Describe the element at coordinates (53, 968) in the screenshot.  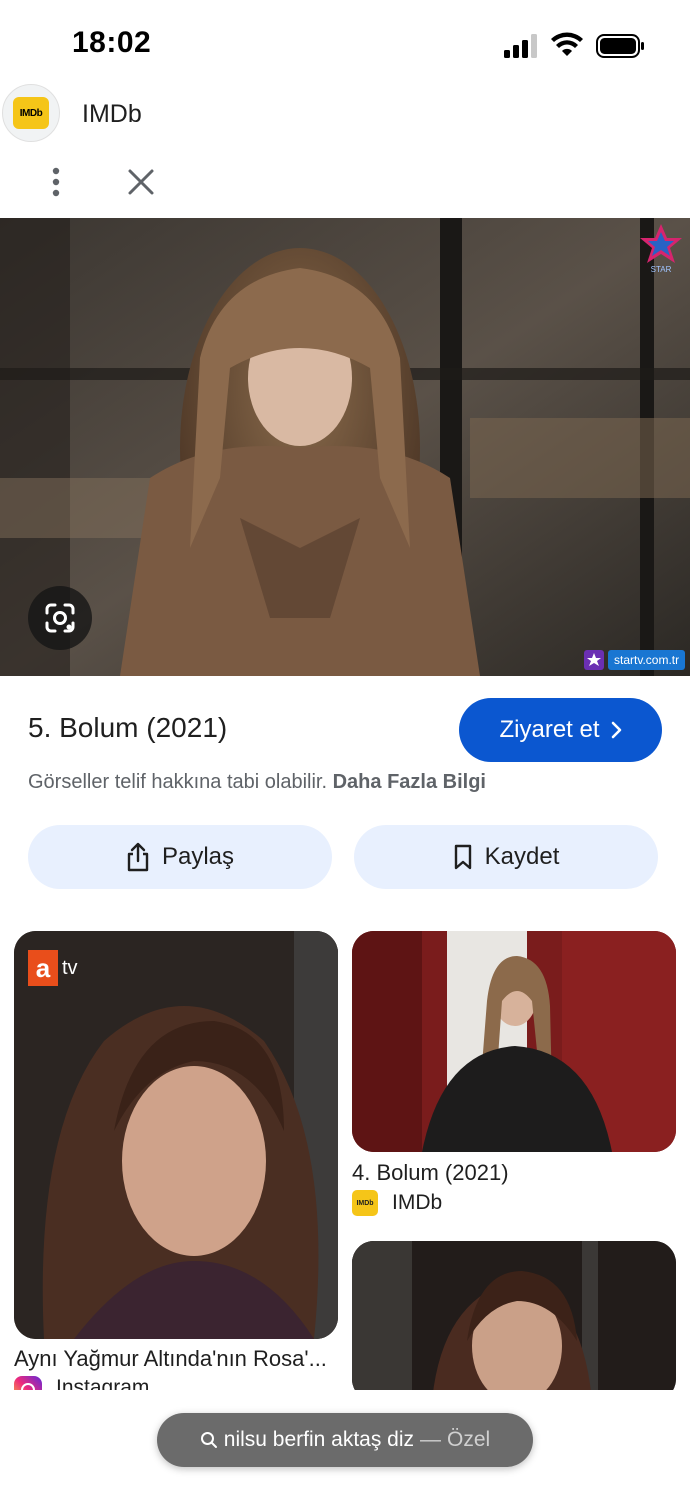
I see `atv-logo: a tv` at that location.